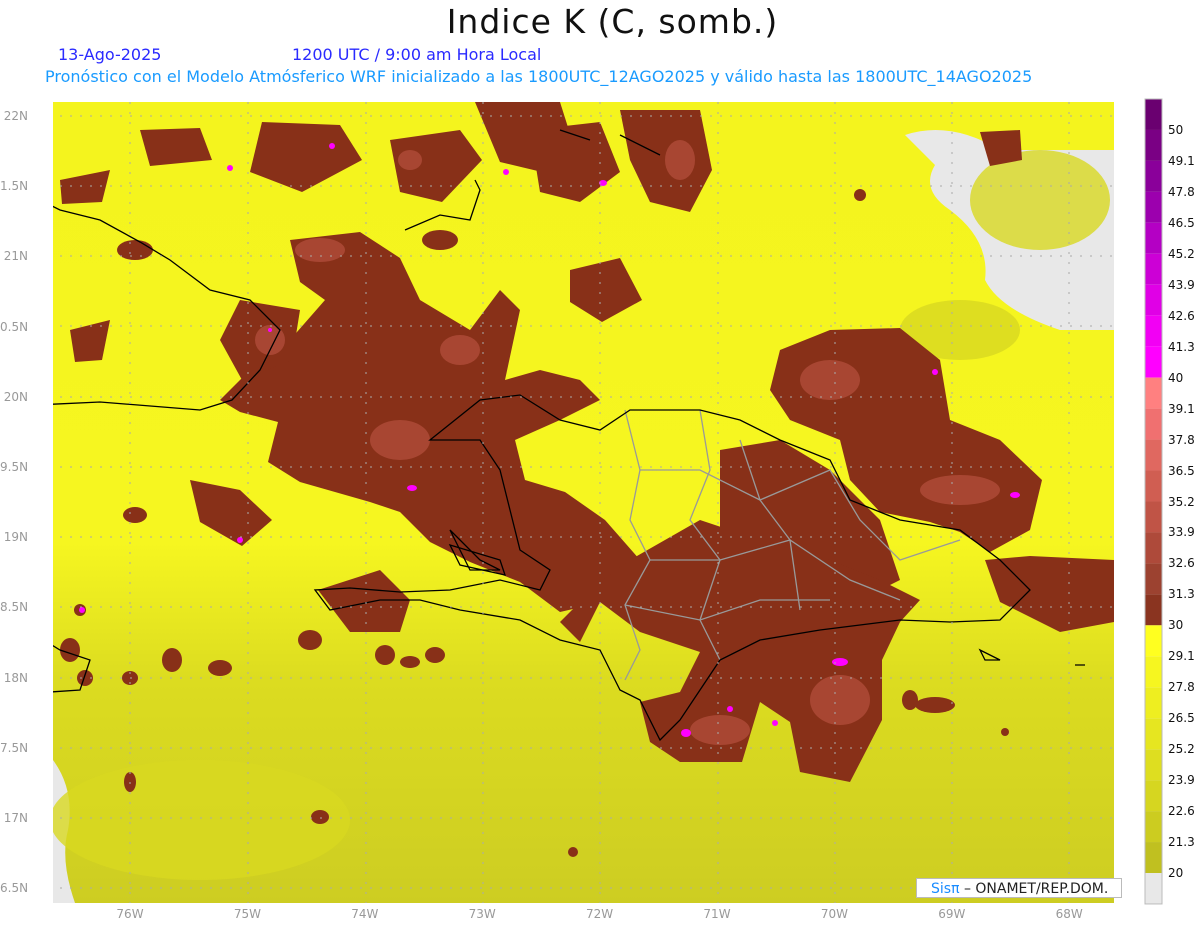 The width and height of the screenshot is (1200, 927). I want to click on legend-label: 35.2, so click(1181, 501).